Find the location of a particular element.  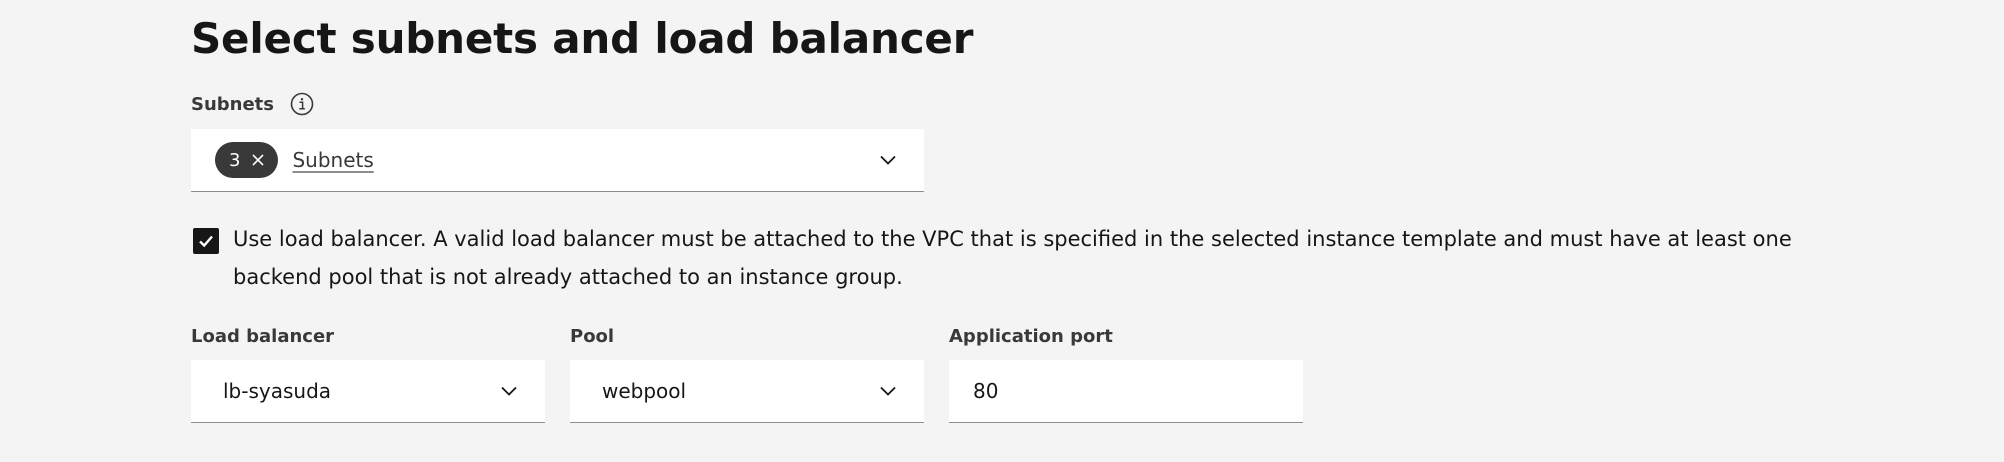

subnets-placeholder: Subnets is located at coordinates (333, 160).